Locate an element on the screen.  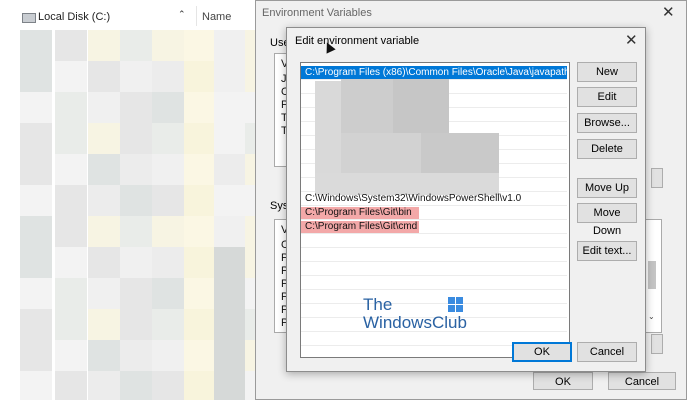
move-up-button: Move Up is located at coordinates (607, 188).